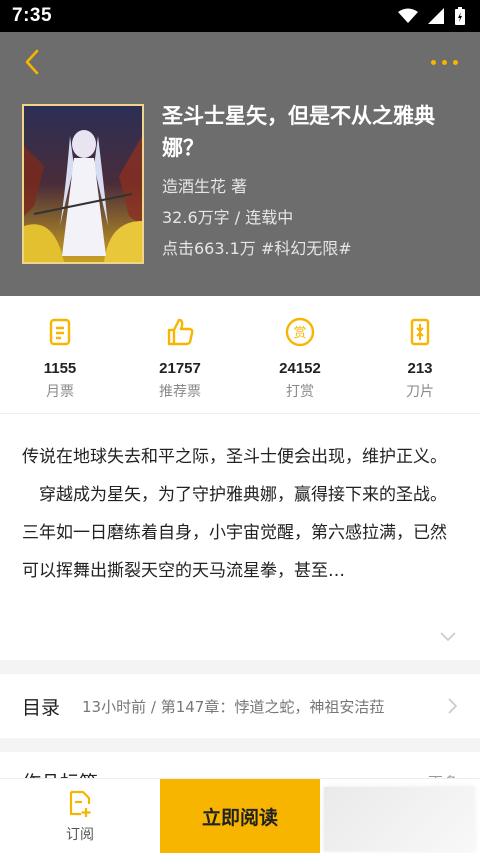 The image size is (480, 853). What do you see at coordinates (453, 706) in the screenshot?
I see `chevron-right-icon` at bounding box center [453, 706].